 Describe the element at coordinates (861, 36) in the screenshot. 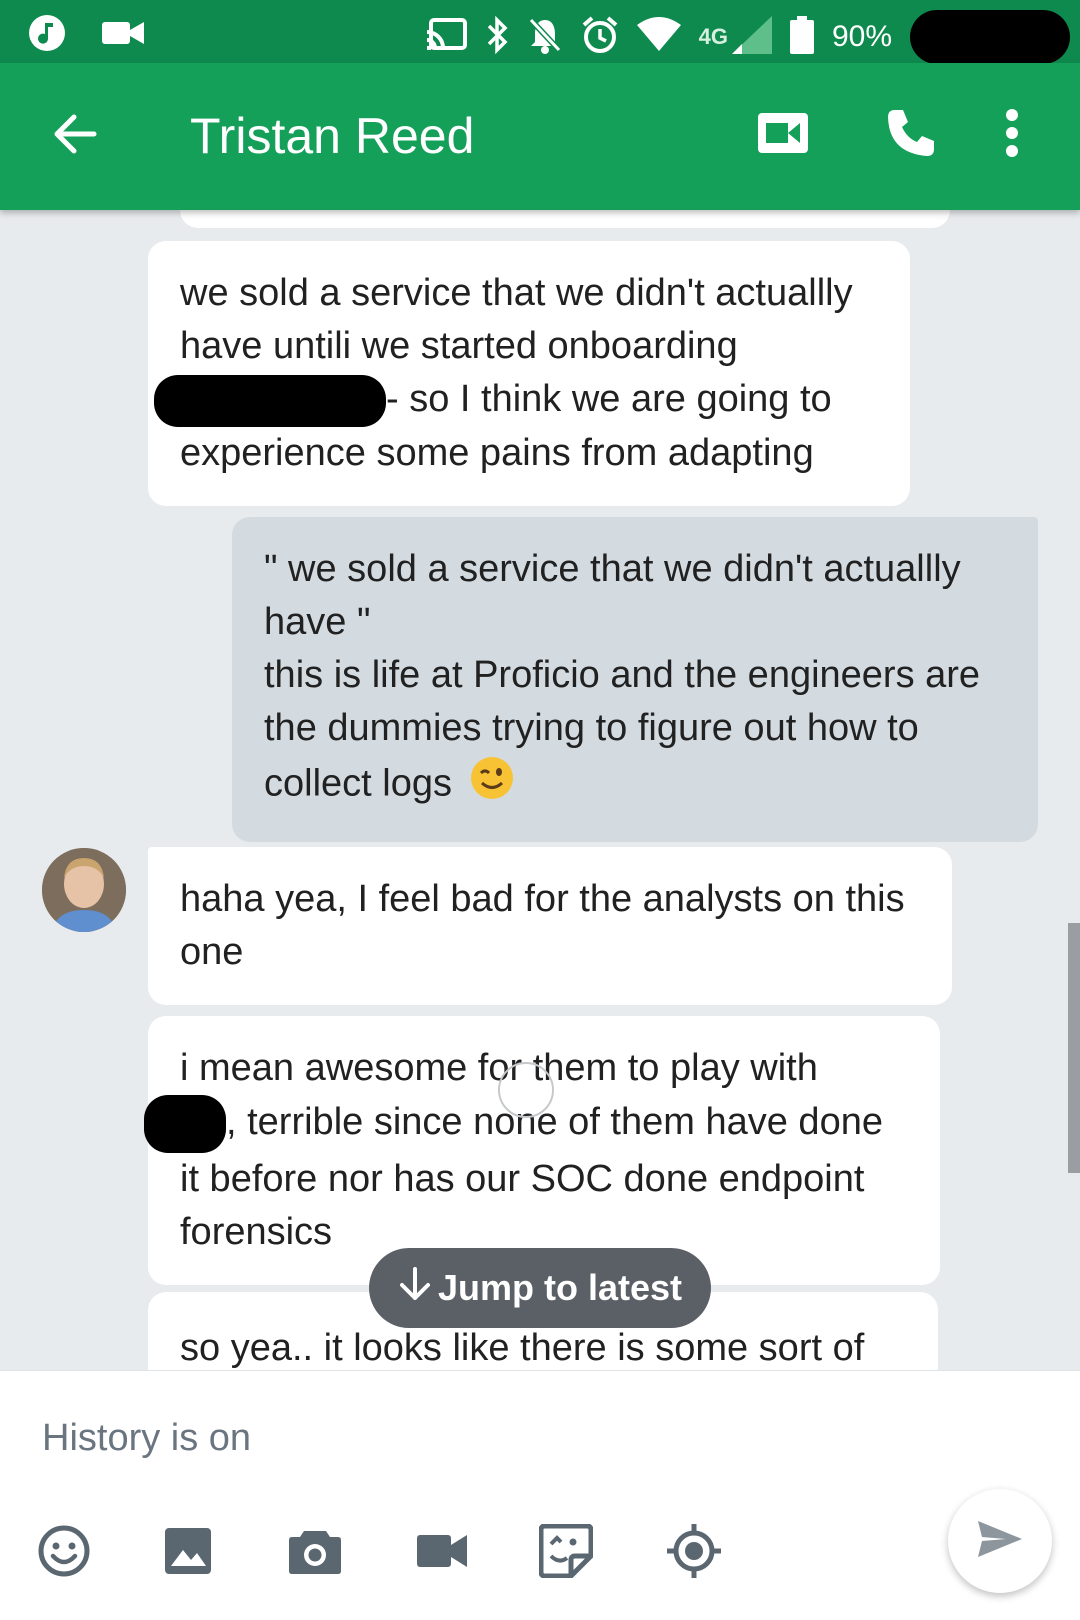

I see `battery-percent: 90%` at that location.